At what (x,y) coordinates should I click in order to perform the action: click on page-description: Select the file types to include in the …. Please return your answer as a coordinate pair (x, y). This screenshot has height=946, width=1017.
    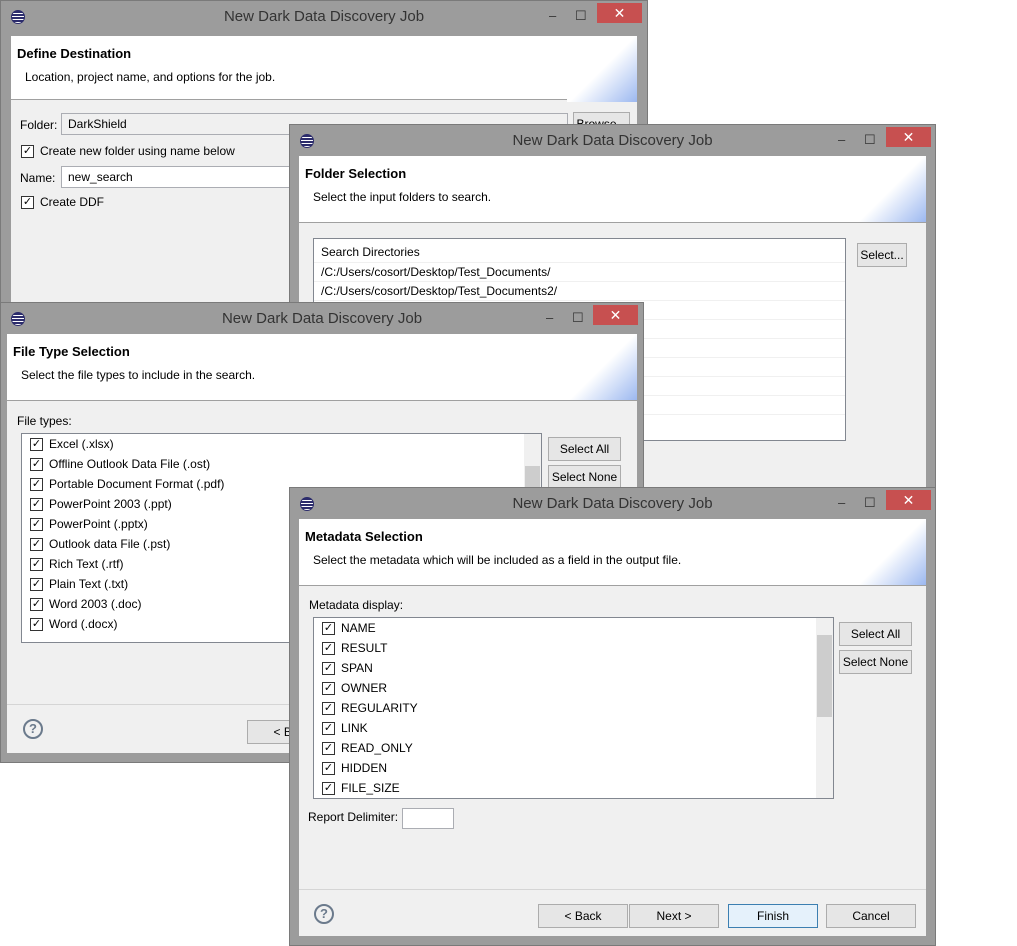
    Looking at the image, I should click on (138, 375).